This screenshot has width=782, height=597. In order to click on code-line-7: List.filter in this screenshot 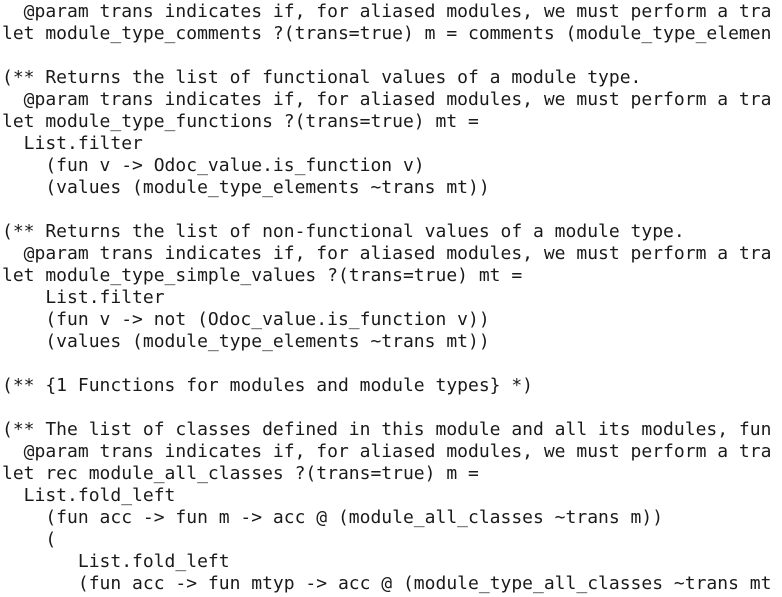, I will do `click(72, 143)`.